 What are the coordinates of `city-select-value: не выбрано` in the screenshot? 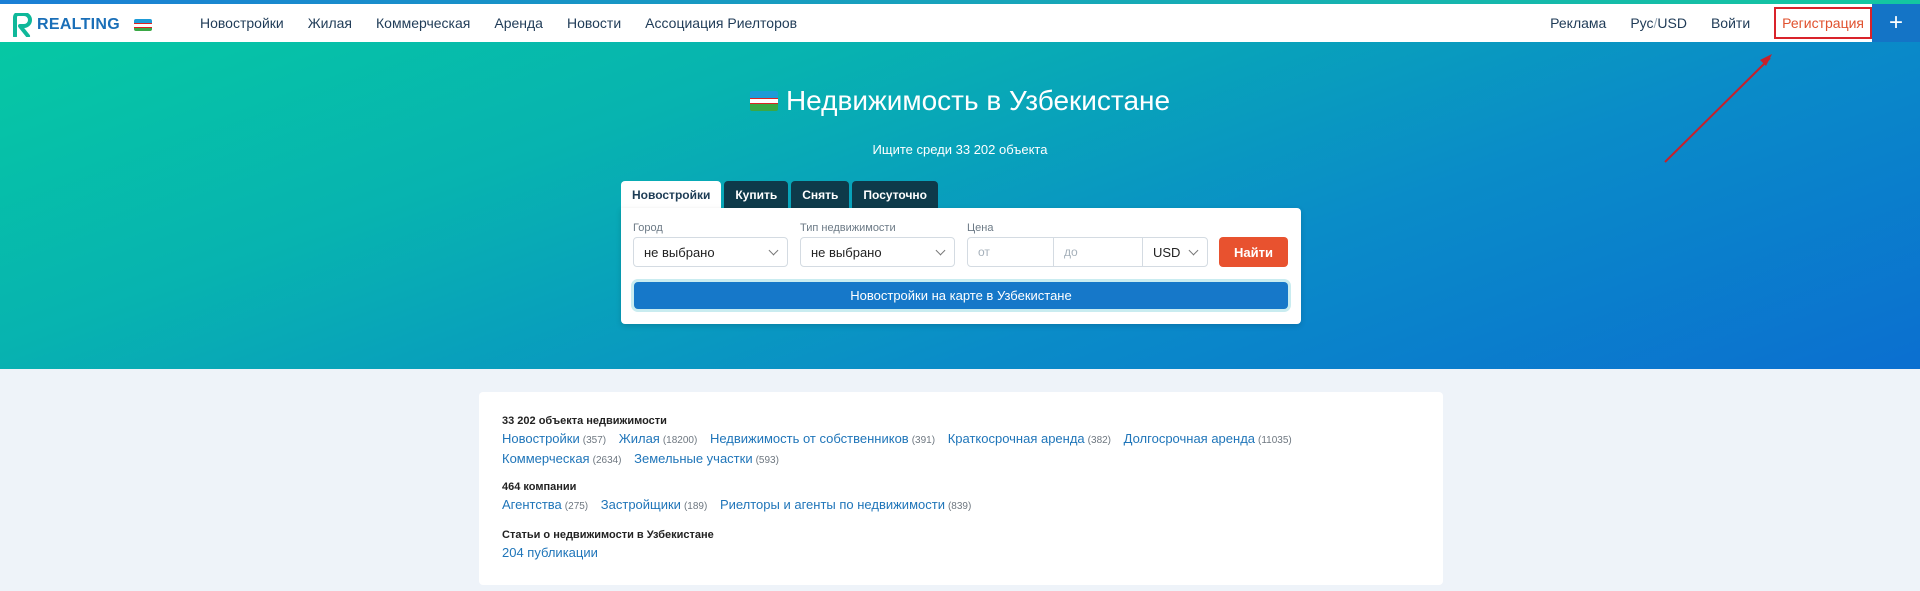 It's located at (679, 252).